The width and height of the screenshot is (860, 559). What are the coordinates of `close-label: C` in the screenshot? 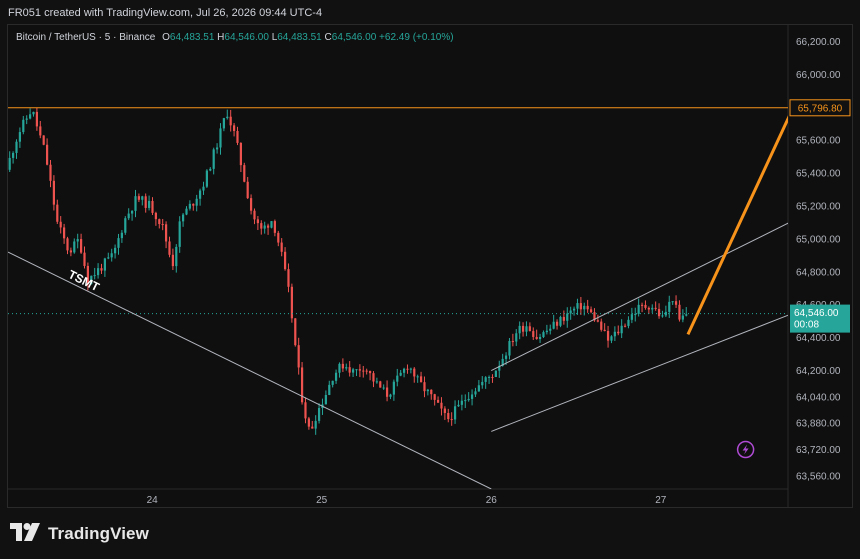 It's located at (328, 37).